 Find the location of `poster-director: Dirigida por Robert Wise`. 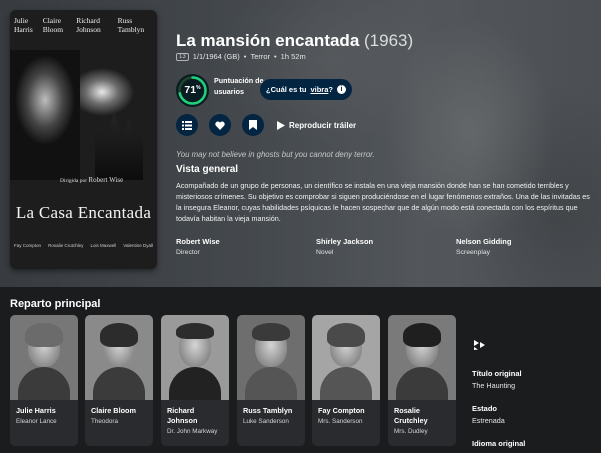

poster-director: Dirigida por Robert Wise is located at coordinates (92, 180).